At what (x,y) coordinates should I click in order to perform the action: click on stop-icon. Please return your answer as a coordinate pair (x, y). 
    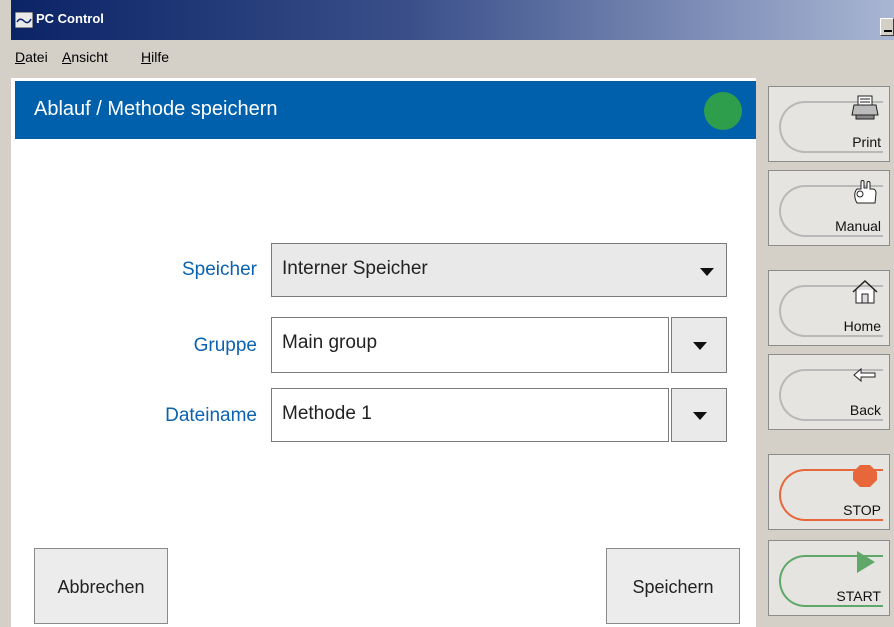
    Looking at the image, I should click on (865, 476).